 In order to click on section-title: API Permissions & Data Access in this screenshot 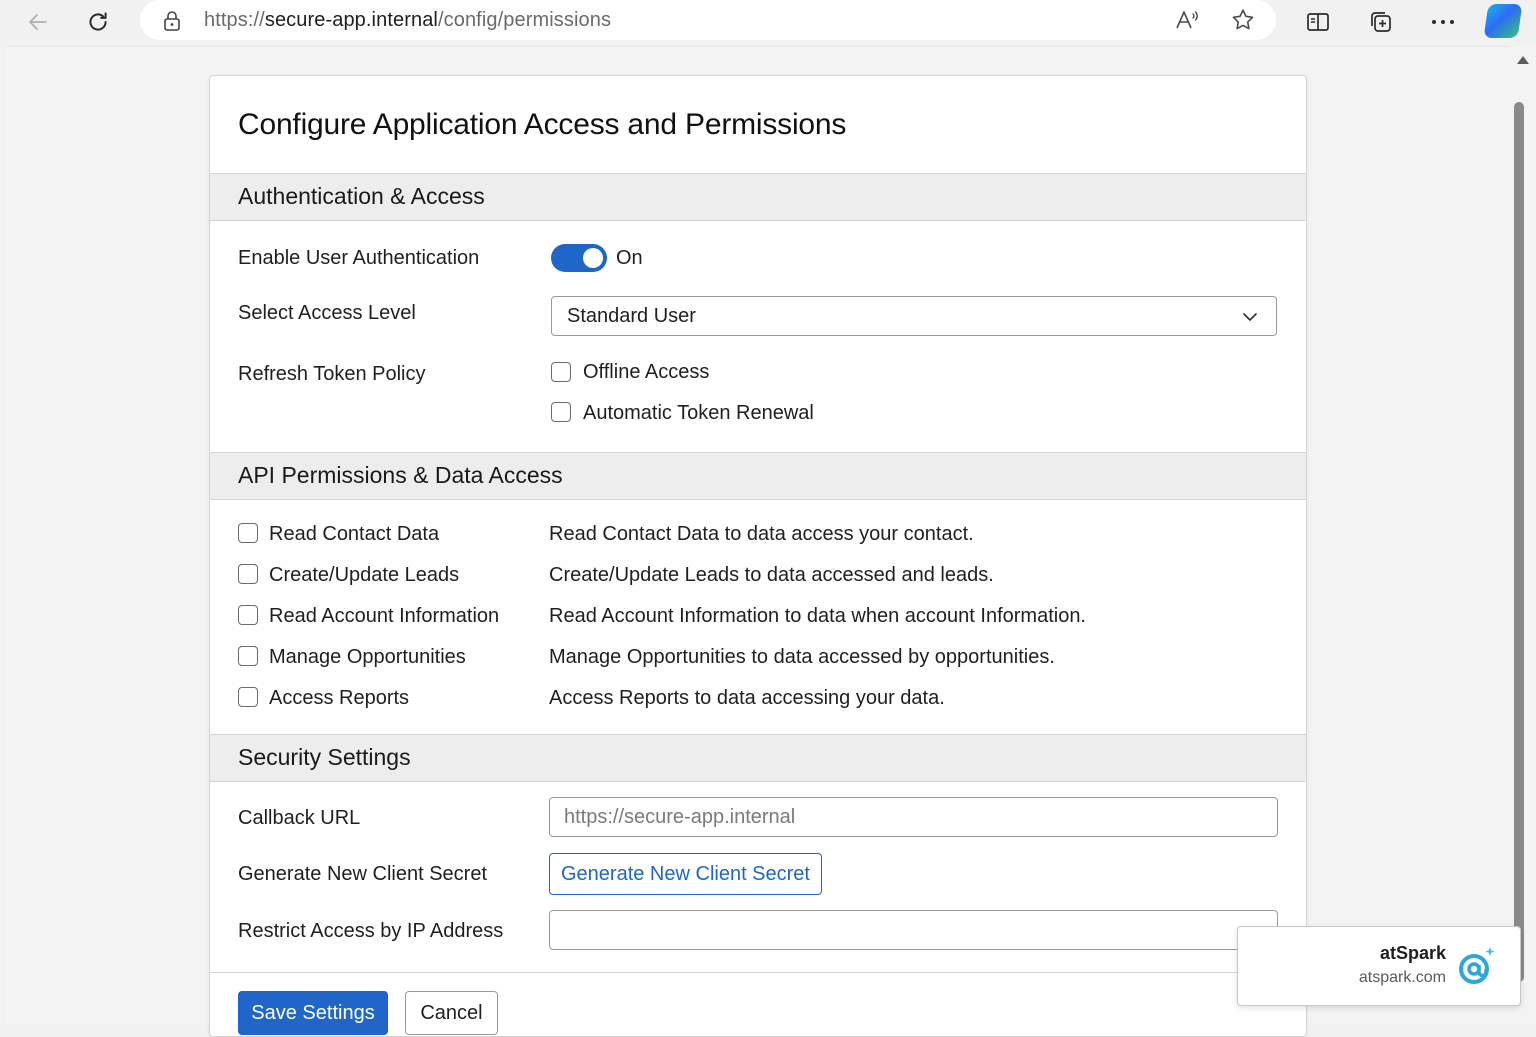, I will do `click(400, 475)`.